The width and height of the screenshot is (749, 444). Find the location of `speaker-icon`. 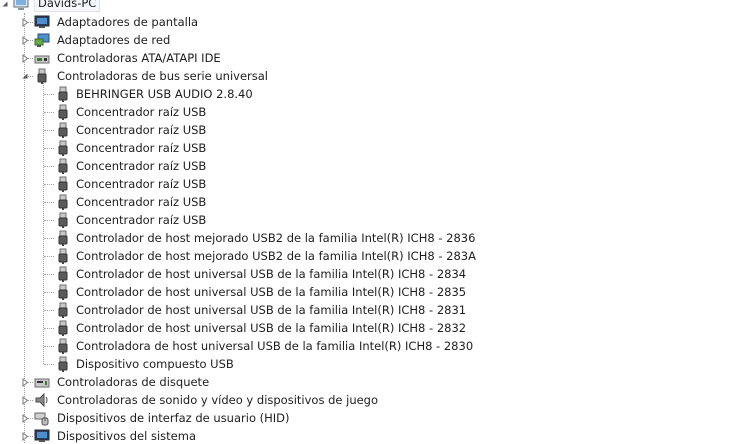

speaker-icon is located at coordinates (42, 400).